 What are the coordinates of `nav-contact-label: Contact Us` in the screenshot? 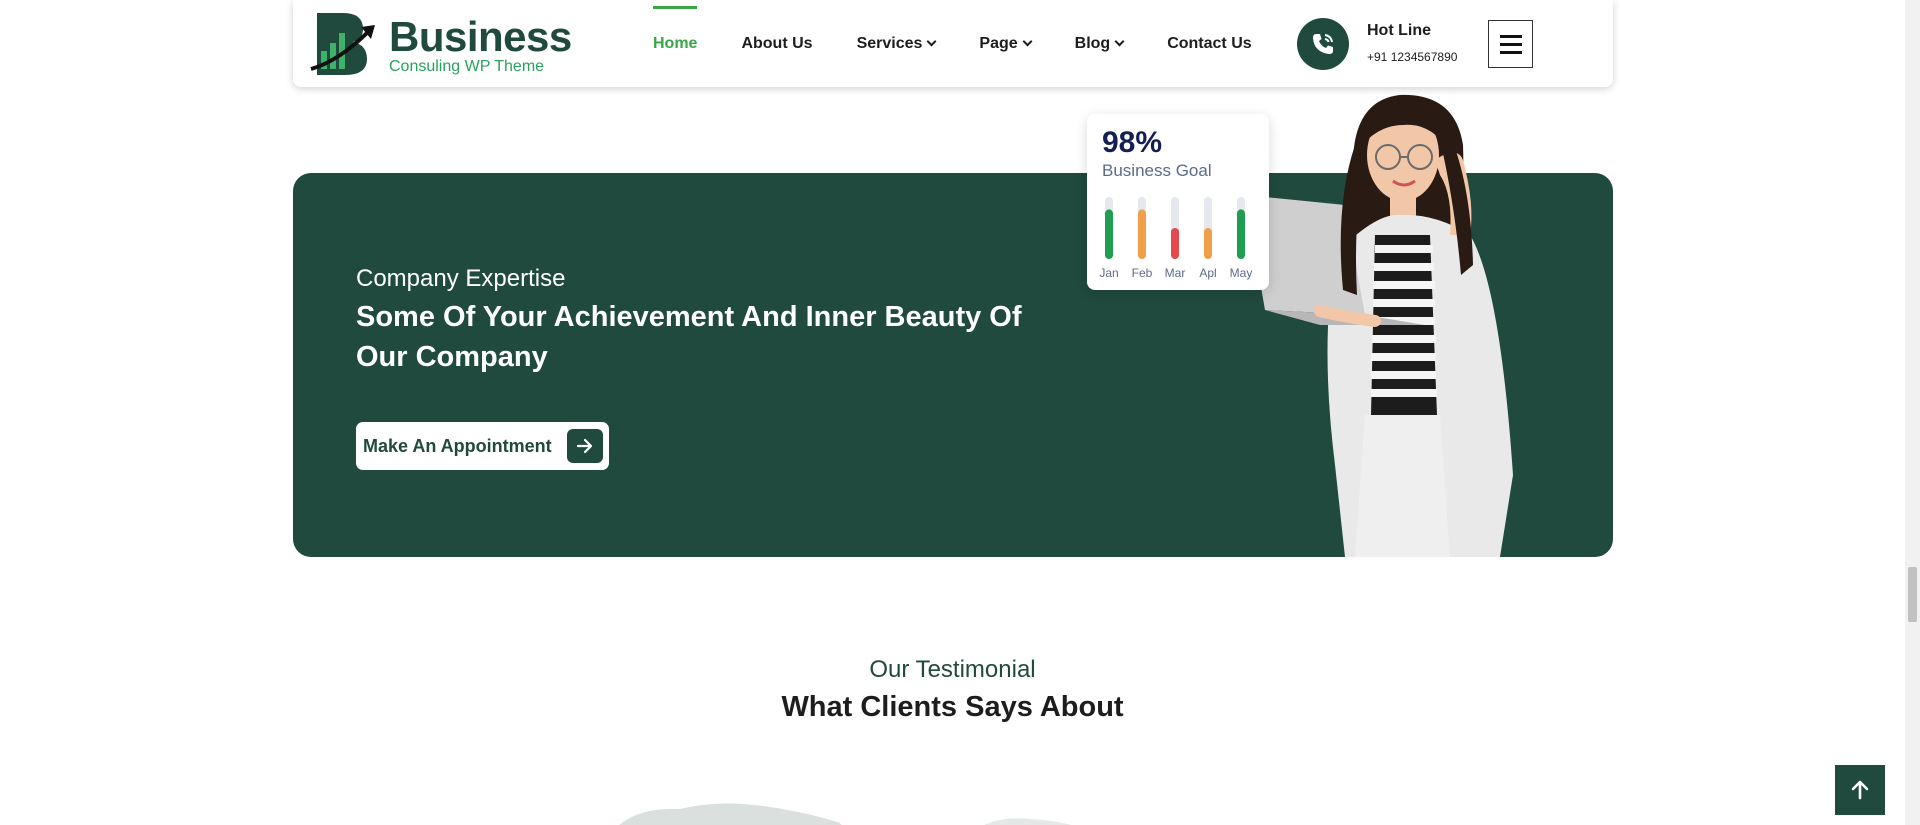 It's located at (1209, 43).